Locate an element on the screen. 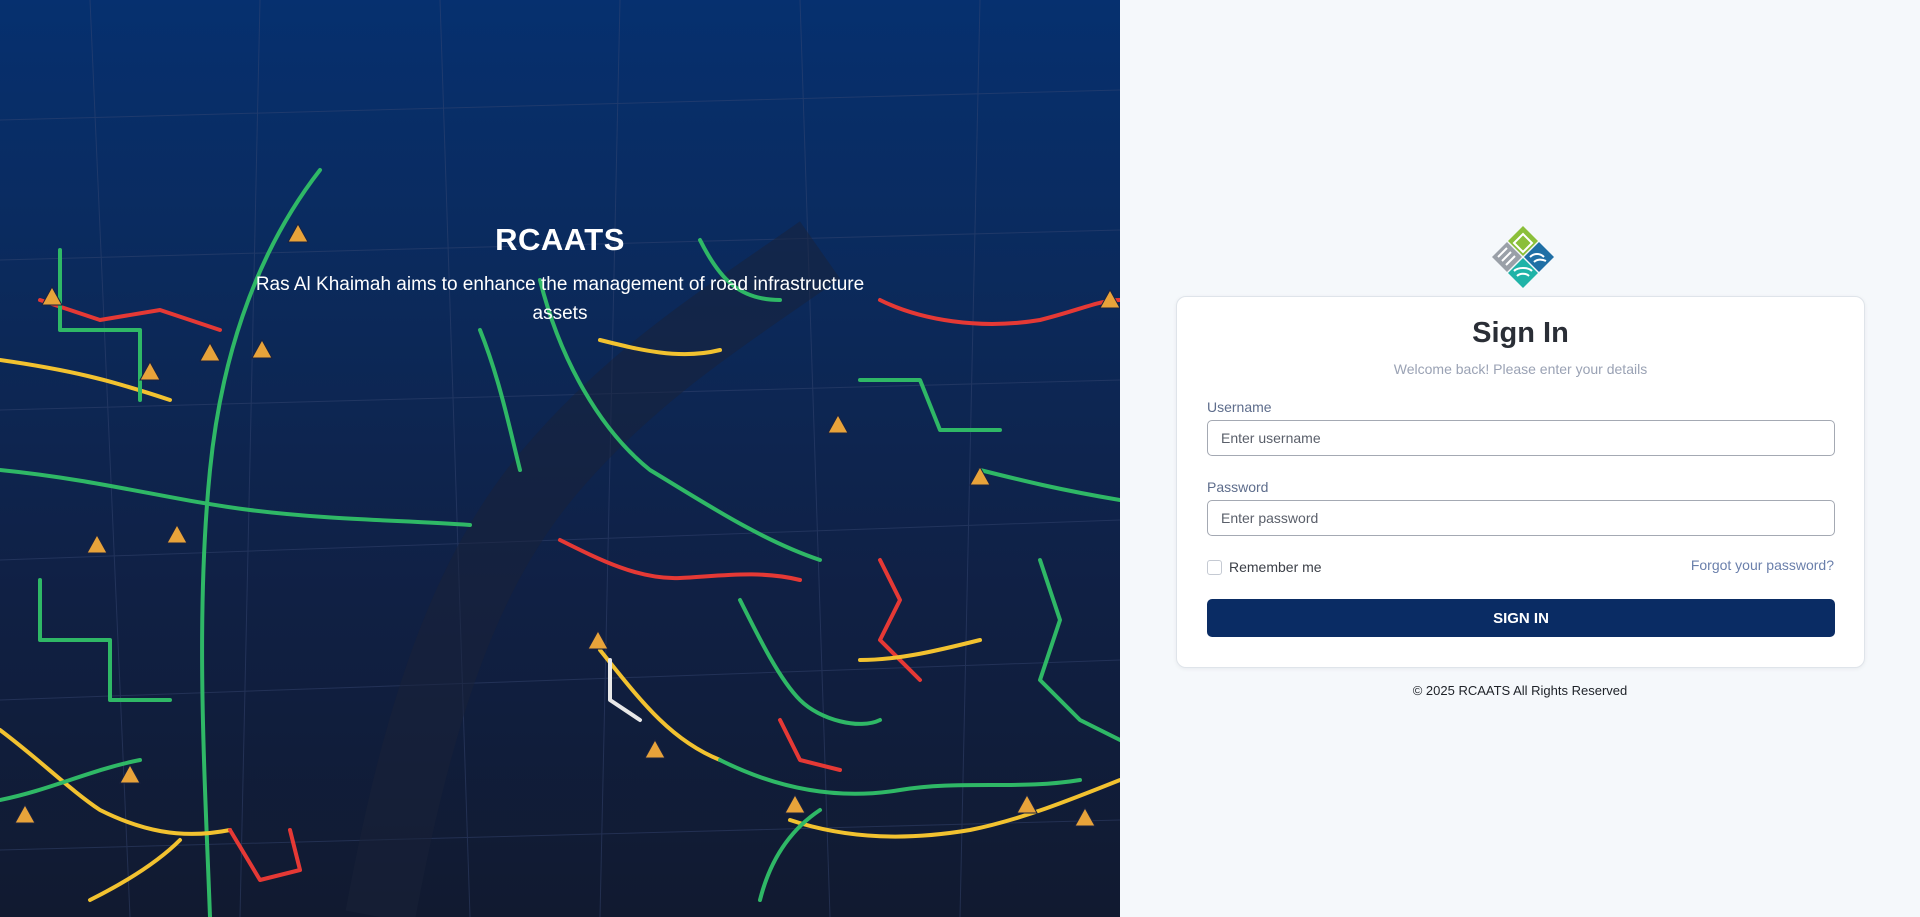  username-label: Username is located at coordinates (1239, 407).